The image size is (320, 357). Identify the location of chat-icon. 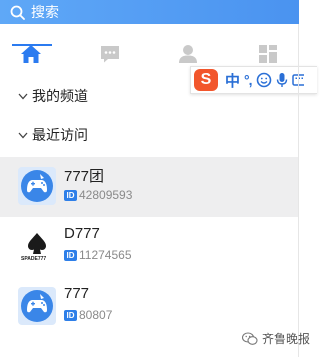
(110, 54).